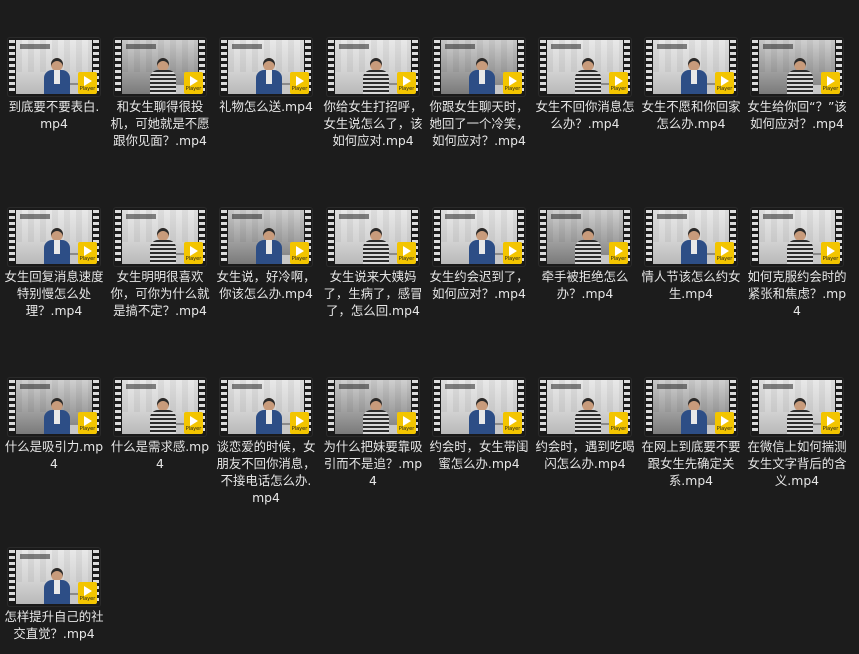 The image size is (859, 654). I want to click on video-file-item: Player 女生回复消息速度特别慢怎么处理？.mp4, so click(54, 263).